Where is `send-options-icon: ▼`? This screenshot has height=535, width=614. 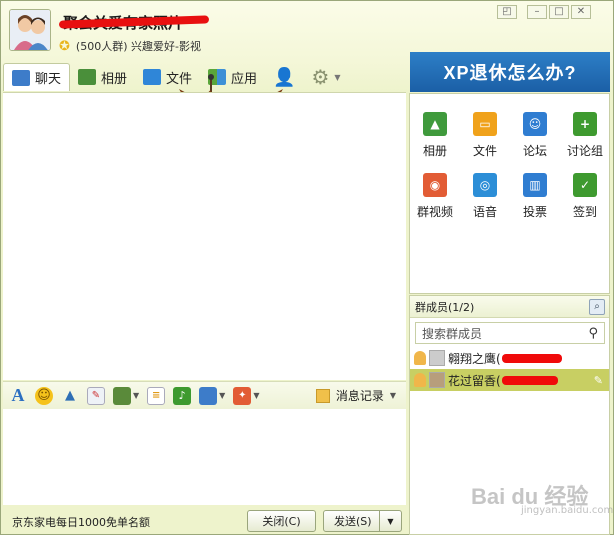 send-options-icon: ▼ is located at coordinates (390, 521).